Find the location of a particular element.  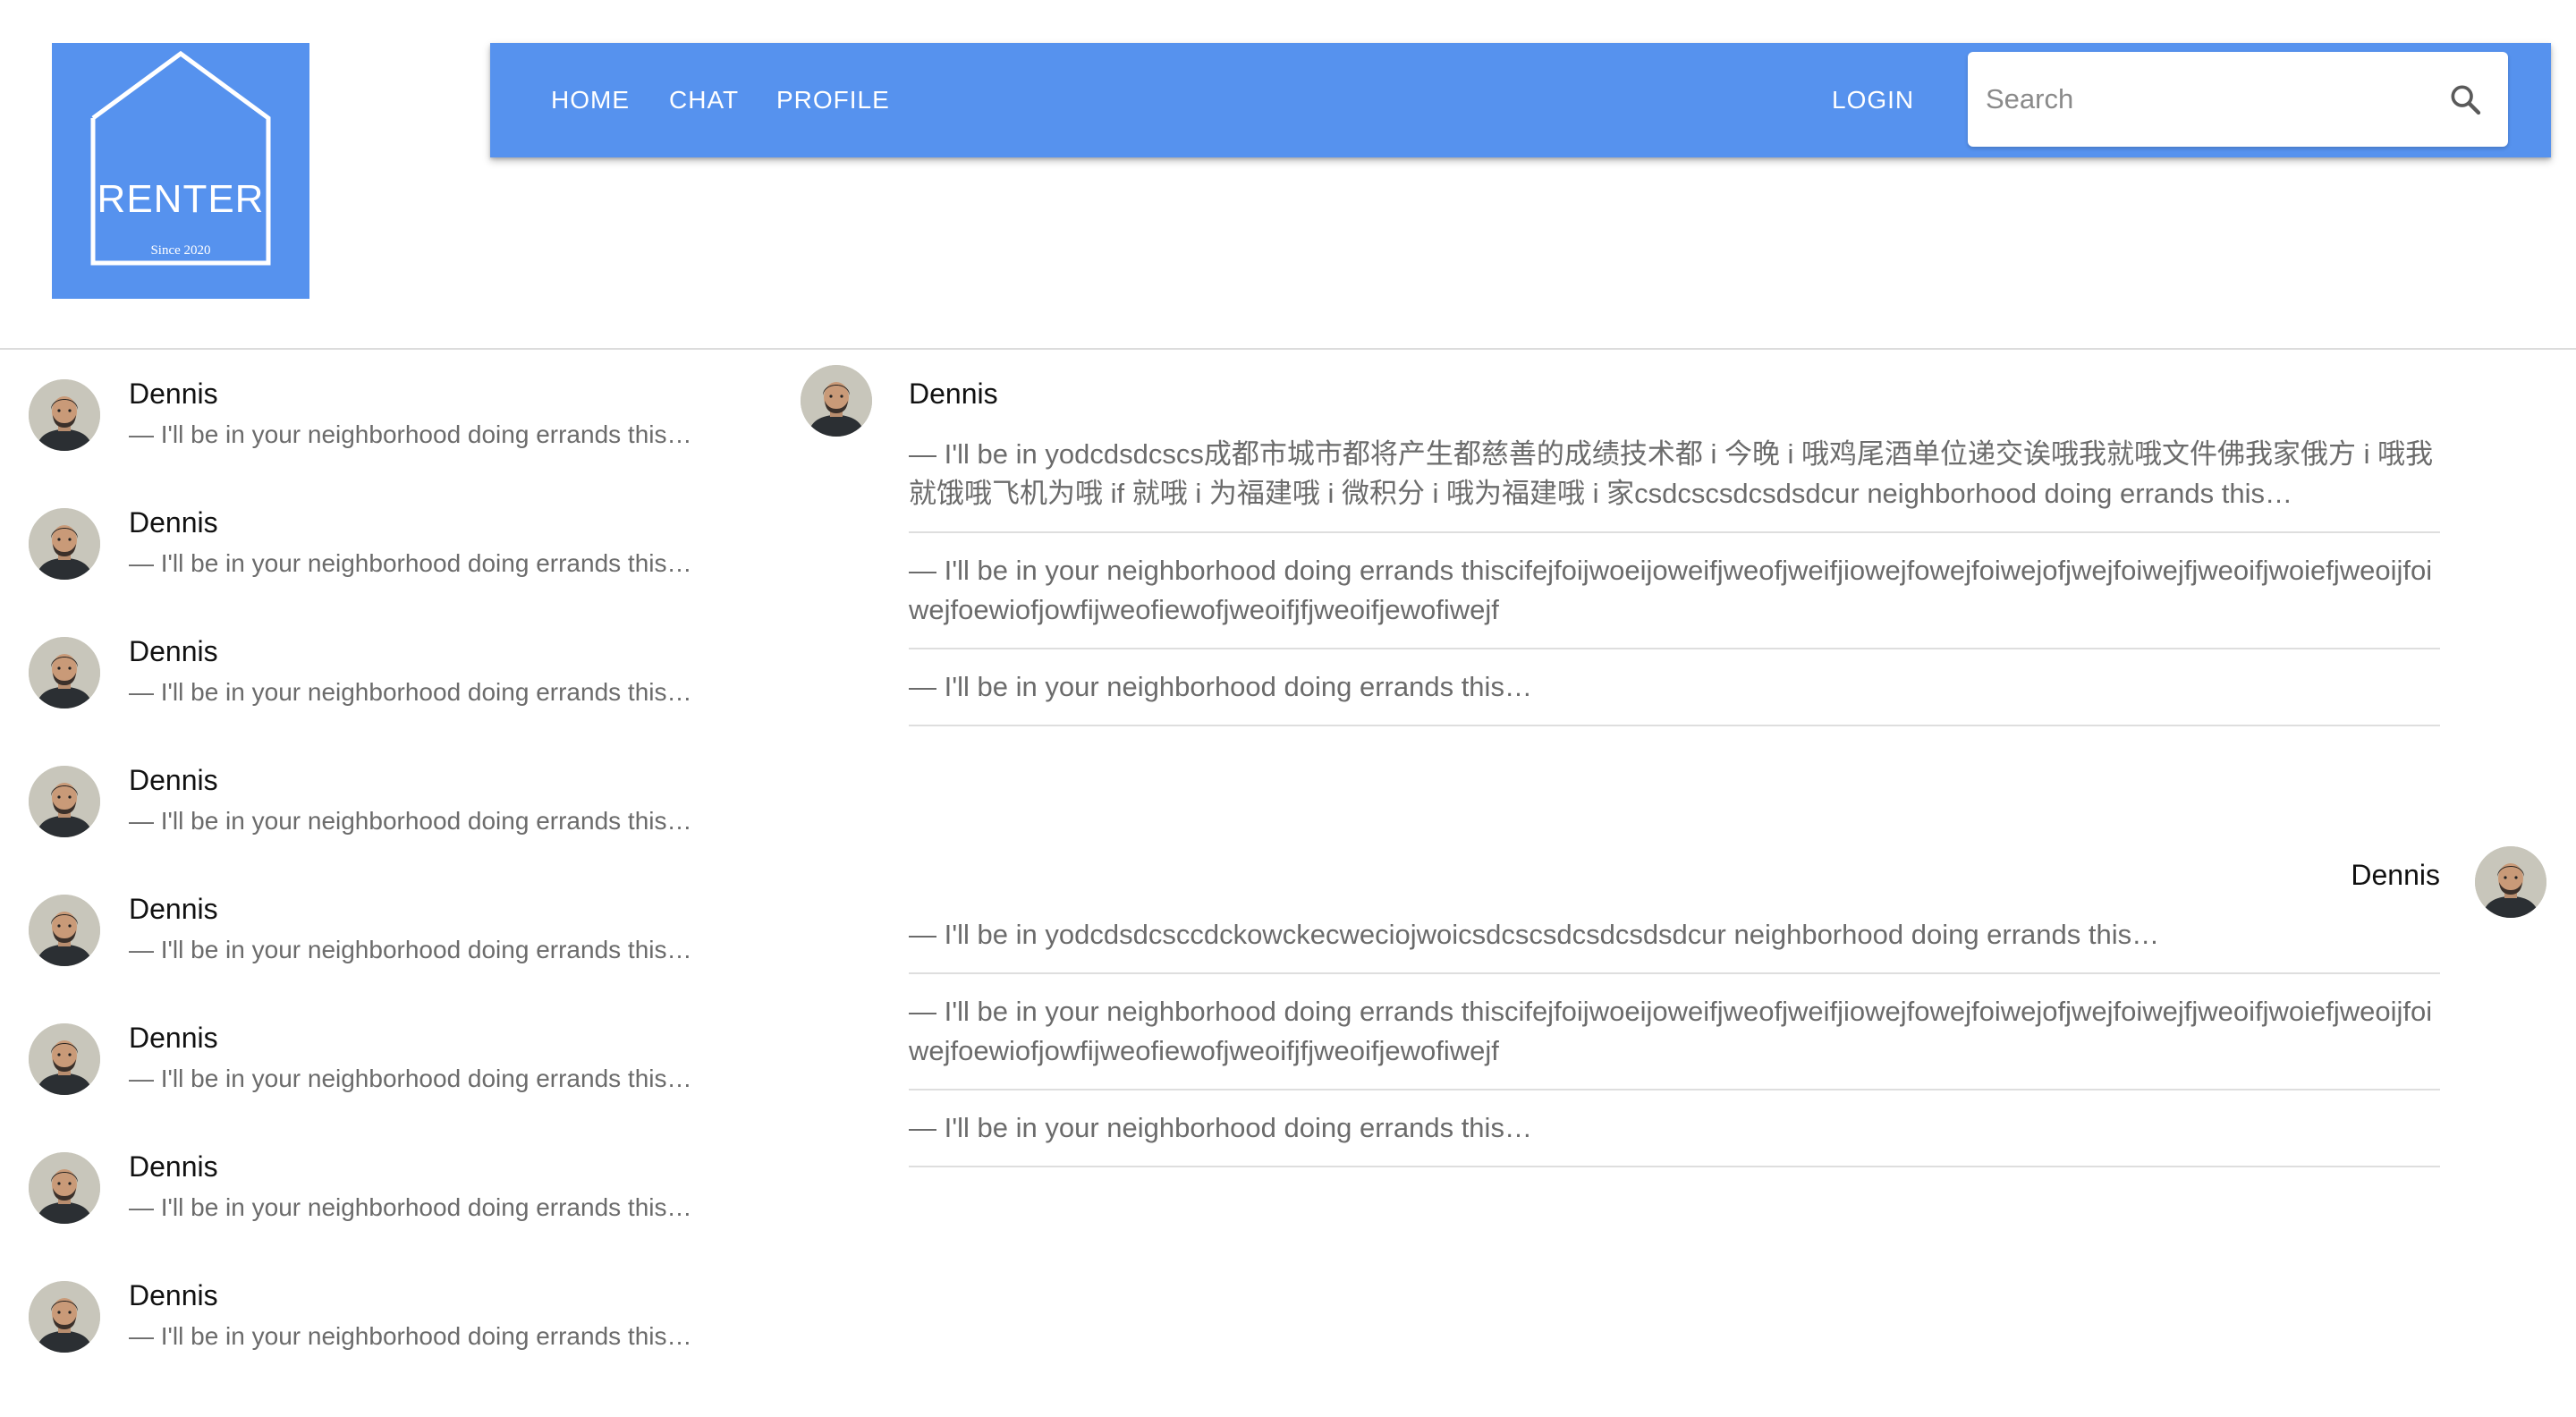

nav-profile-link: PROFILE is located at coordinates (833, 100).